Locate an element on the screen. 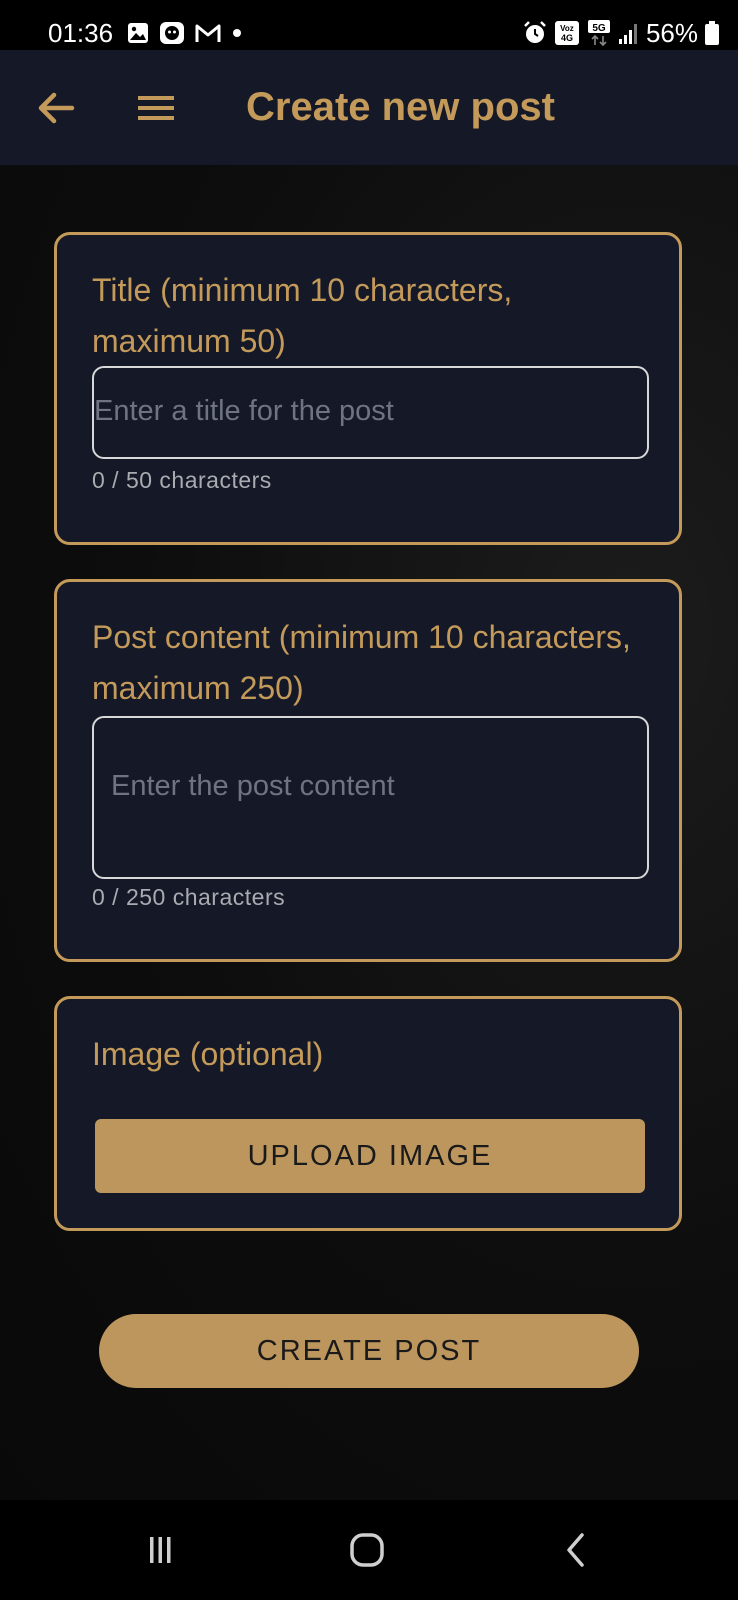 The height and width of the screenshot is (1600, 738). home-icon is located at coordinates (367, 1550).